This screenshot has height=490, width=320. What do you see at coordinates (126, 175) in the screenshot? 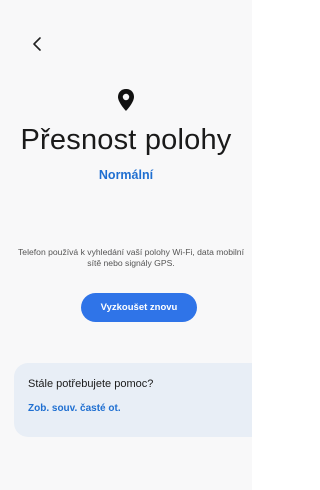
I see `accuracy-mode-label: Normální` at bounding box center [126, 175].